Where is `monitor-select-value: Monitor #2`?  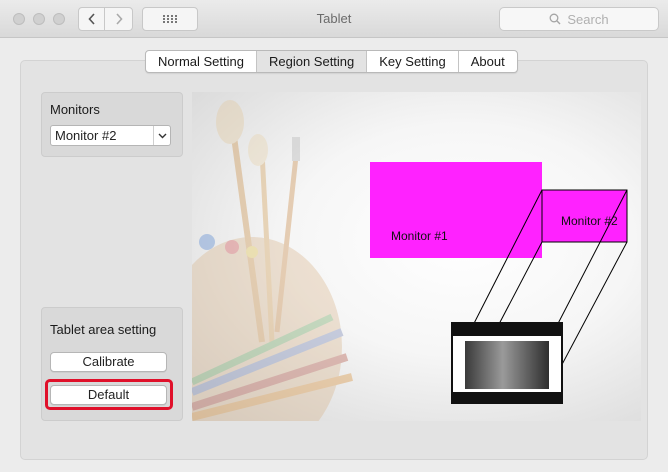 monitor-select-value: Monitor #2 is located at coordinates (86, 135).